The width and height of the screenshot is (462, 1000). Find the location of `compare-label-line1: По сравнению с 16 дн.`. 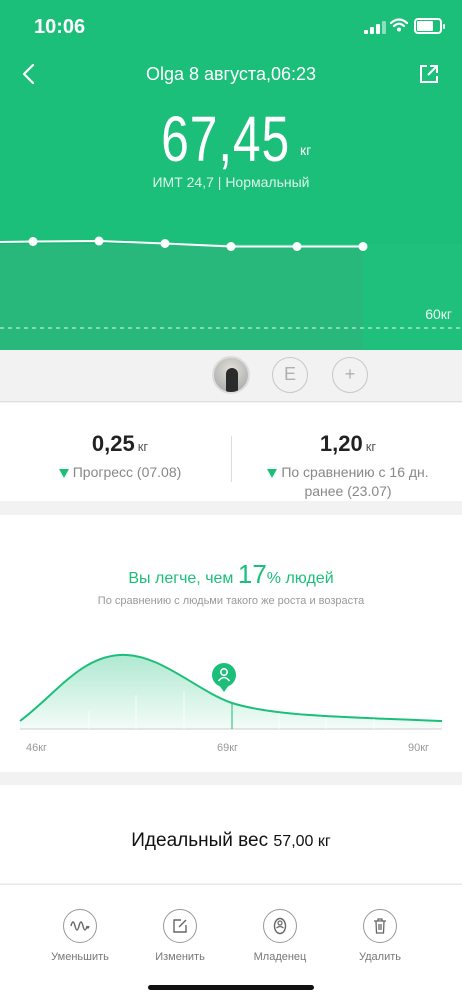

compare-label-line1: По сравнению с 16 дн. is located at coordinates (355, 472).